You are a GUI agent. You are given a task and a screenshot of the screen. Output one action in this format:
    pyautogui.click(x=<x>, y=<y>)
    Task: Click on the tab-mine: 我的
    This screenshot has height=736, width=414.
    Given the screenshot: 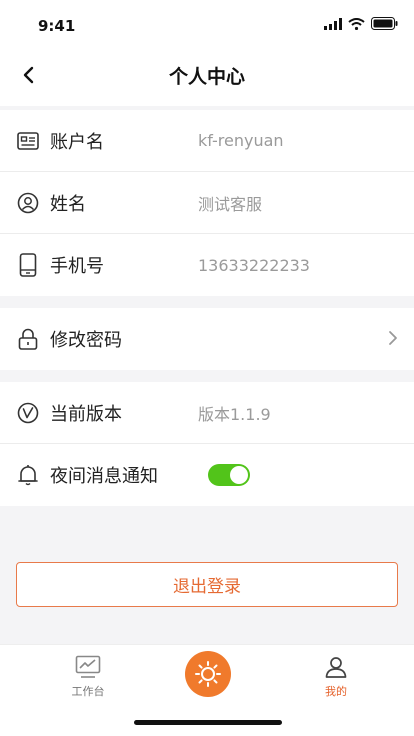 What is the action you would take?
    pyautogui.click(x=336, y=677)
    